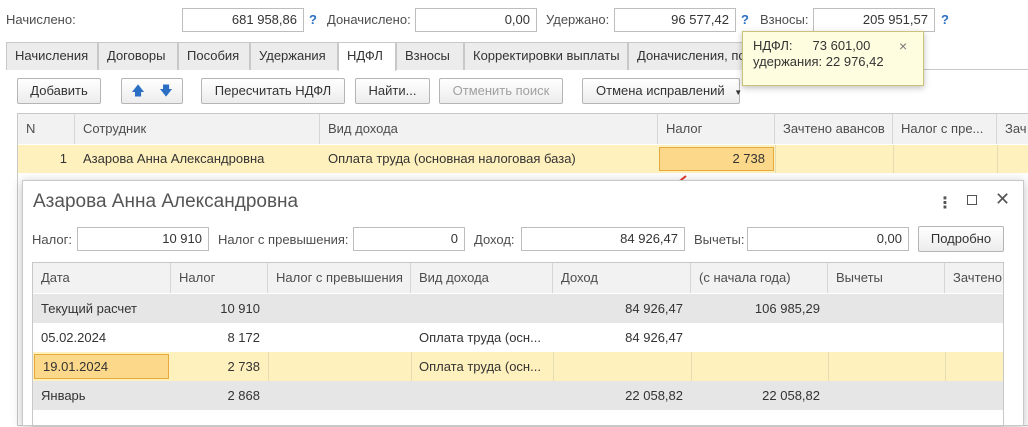 The image size is (1028, 427). What do you see at coordinates (1002, 199) in the screenshot?
I see `close-icon: ✕` at bounding box center [1002, 199].